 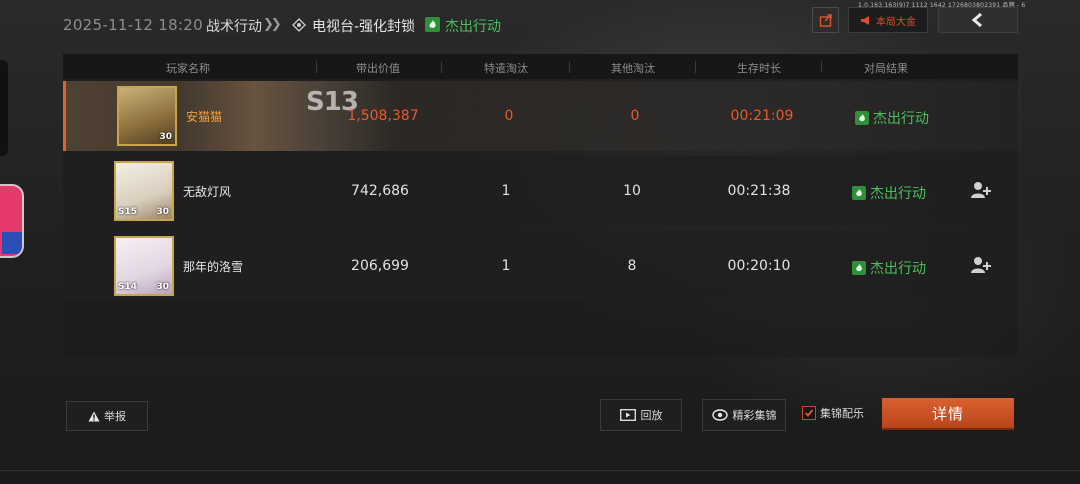 I want to click on survival-time: 00:21:09, so click(x=762, y=116).